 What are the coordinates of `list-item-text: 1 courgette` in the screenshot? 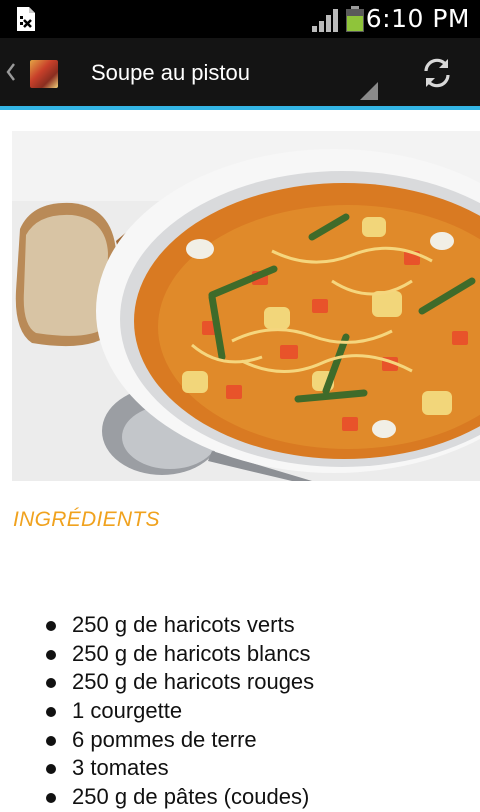 It's located at (127, 711).